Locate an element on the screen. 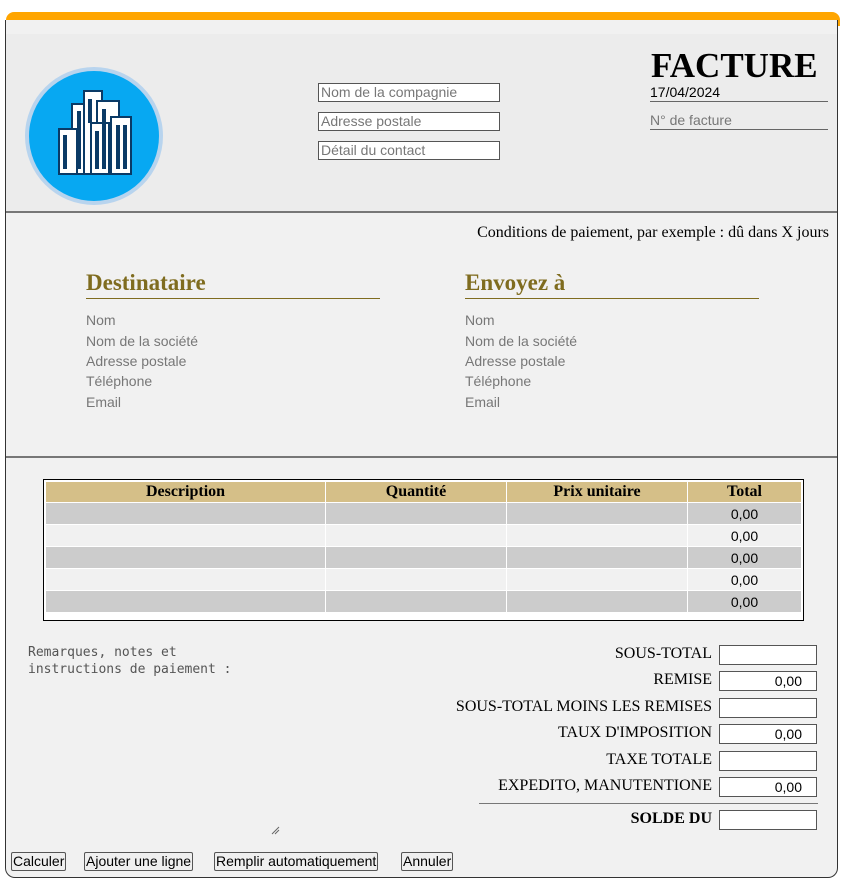 This screenshot has width=852, height=886. tax-rate-field: 0,00 is located at coordinates (768, 734).